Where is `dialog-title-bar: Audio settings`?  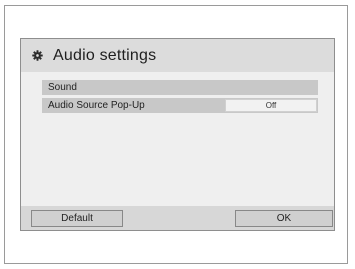
dialog-title-bar: Audio settings is located at coordinates (177, 55).